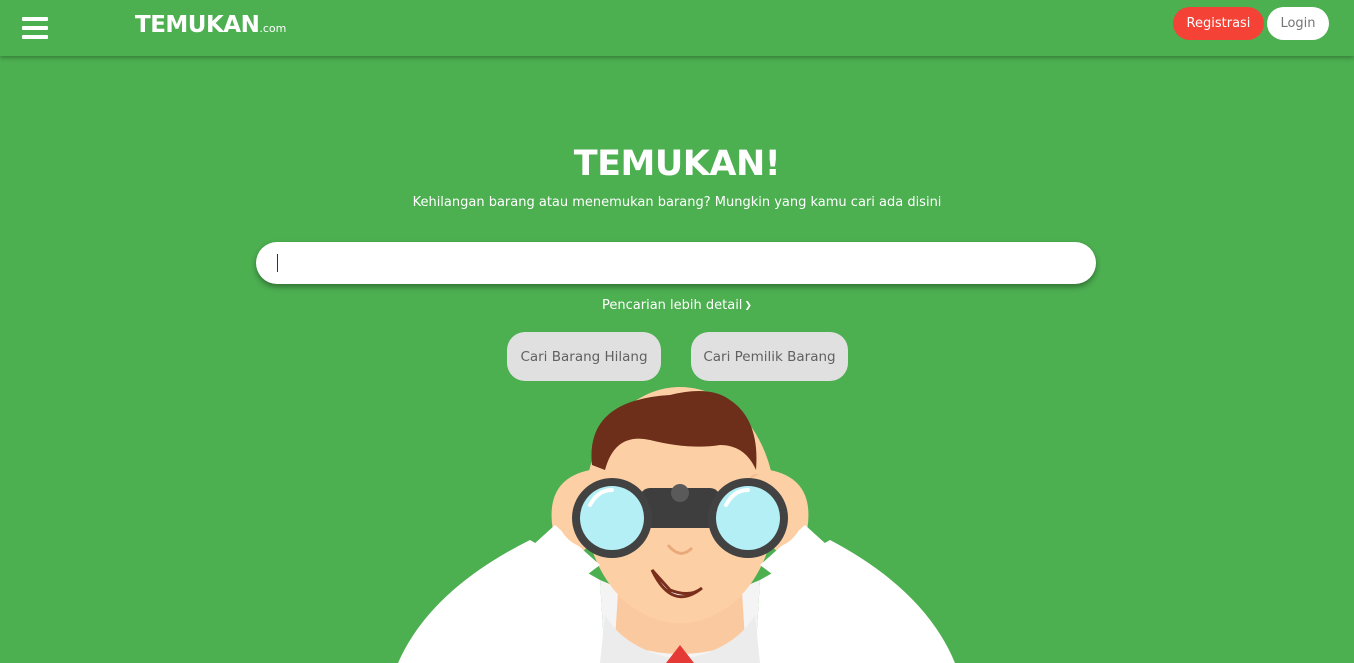 This screenshot has width=1354, height=663. What do you see at coordinates (1298, 23) in the screenshot?
I see `login-button: Login` at bounding box center [1298, 23].